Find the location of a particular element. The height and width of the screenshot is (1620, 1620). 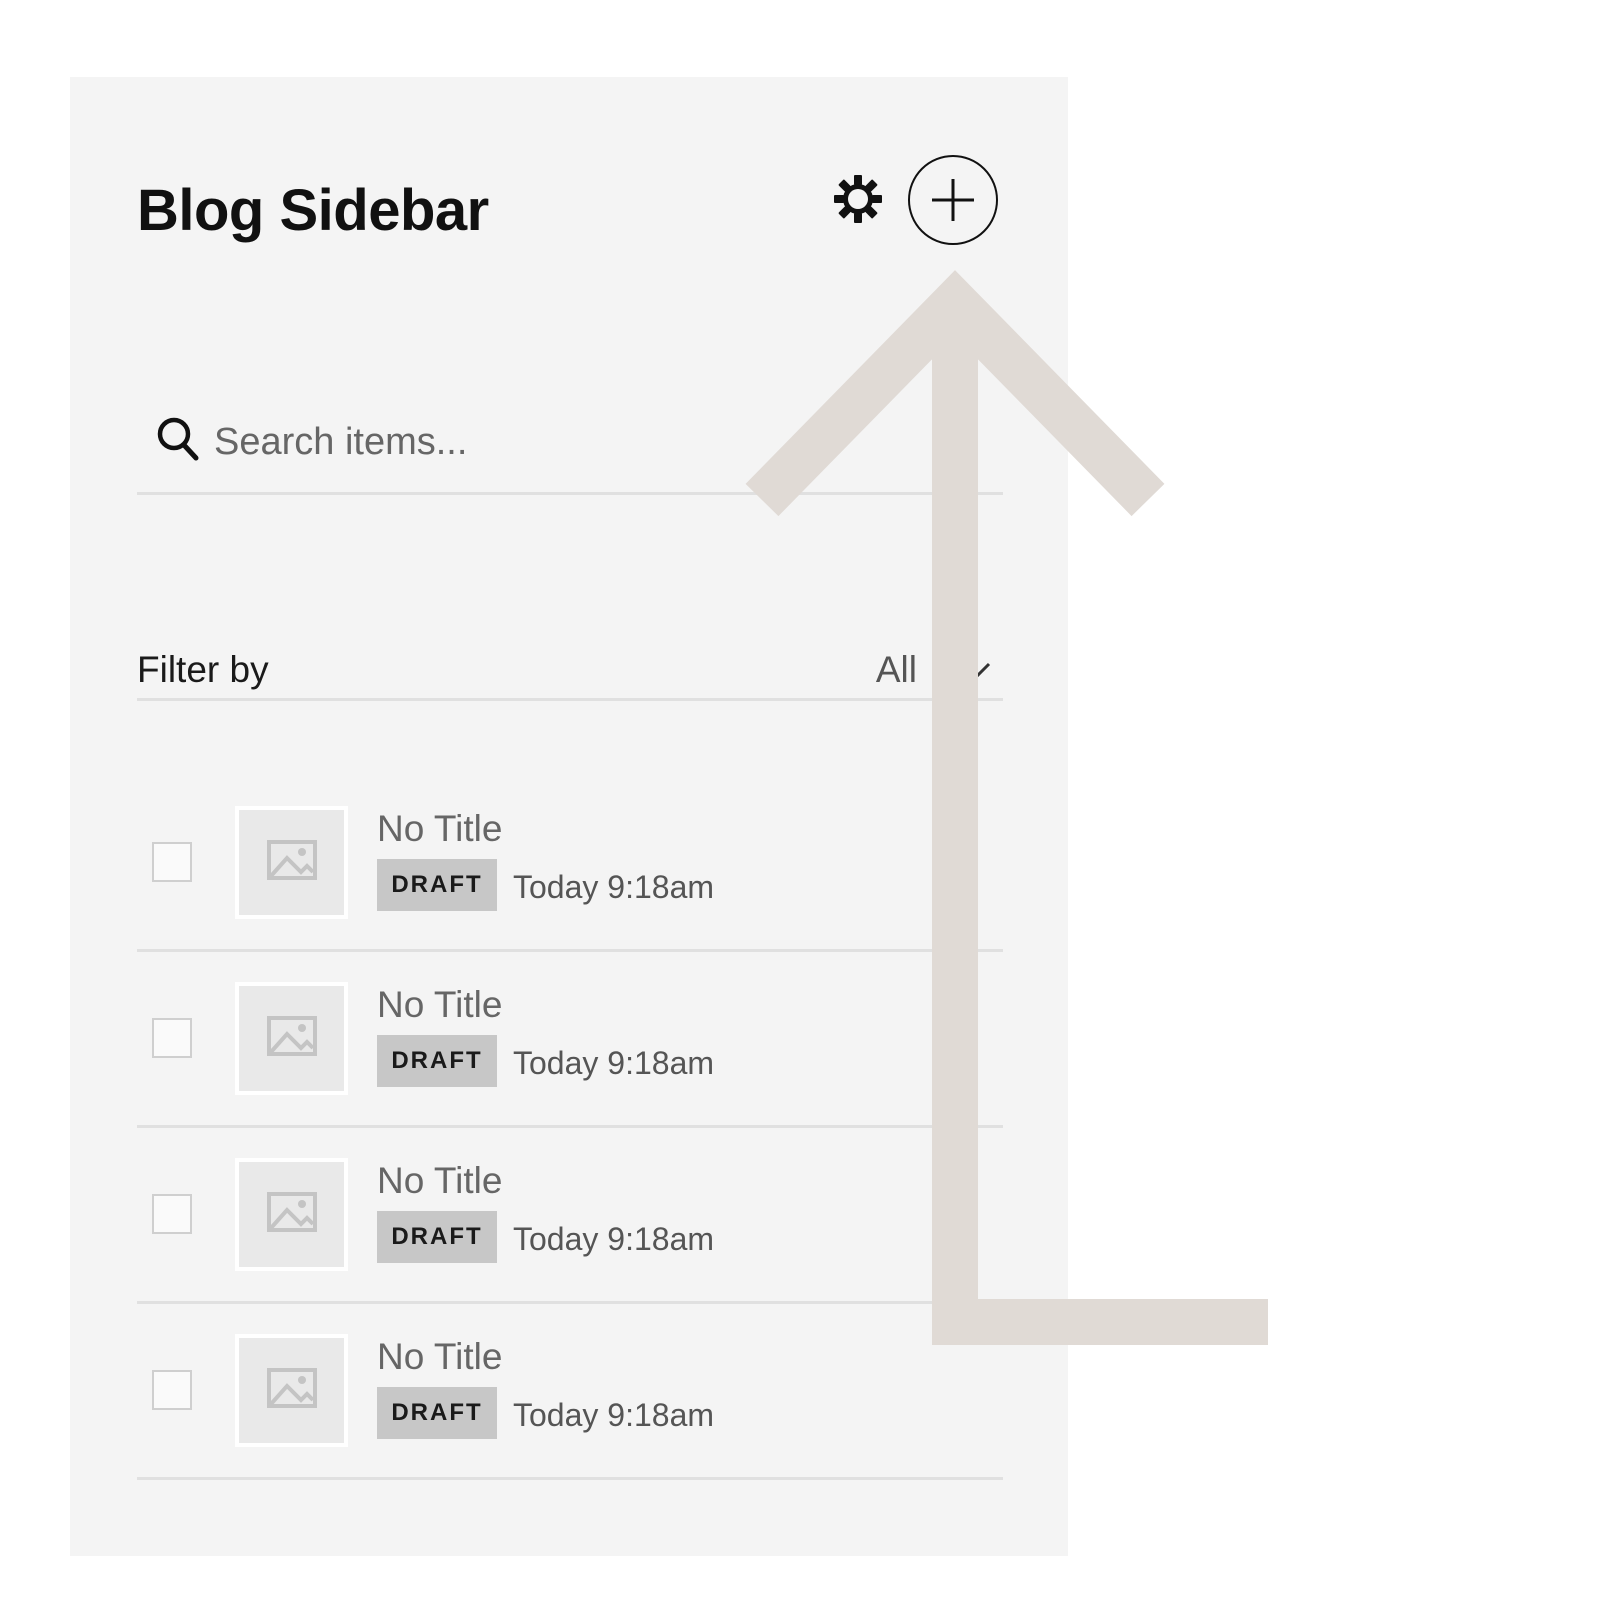

add-item-button is located at coordinates (953, 200).